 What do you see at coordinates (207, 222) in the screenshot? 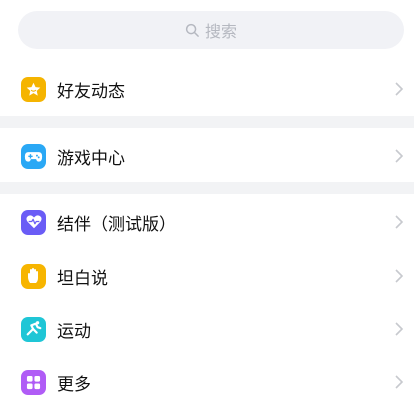
I see `menu-item-partner-beta: 结伴（测试版）` at bounding box center [207, 222].